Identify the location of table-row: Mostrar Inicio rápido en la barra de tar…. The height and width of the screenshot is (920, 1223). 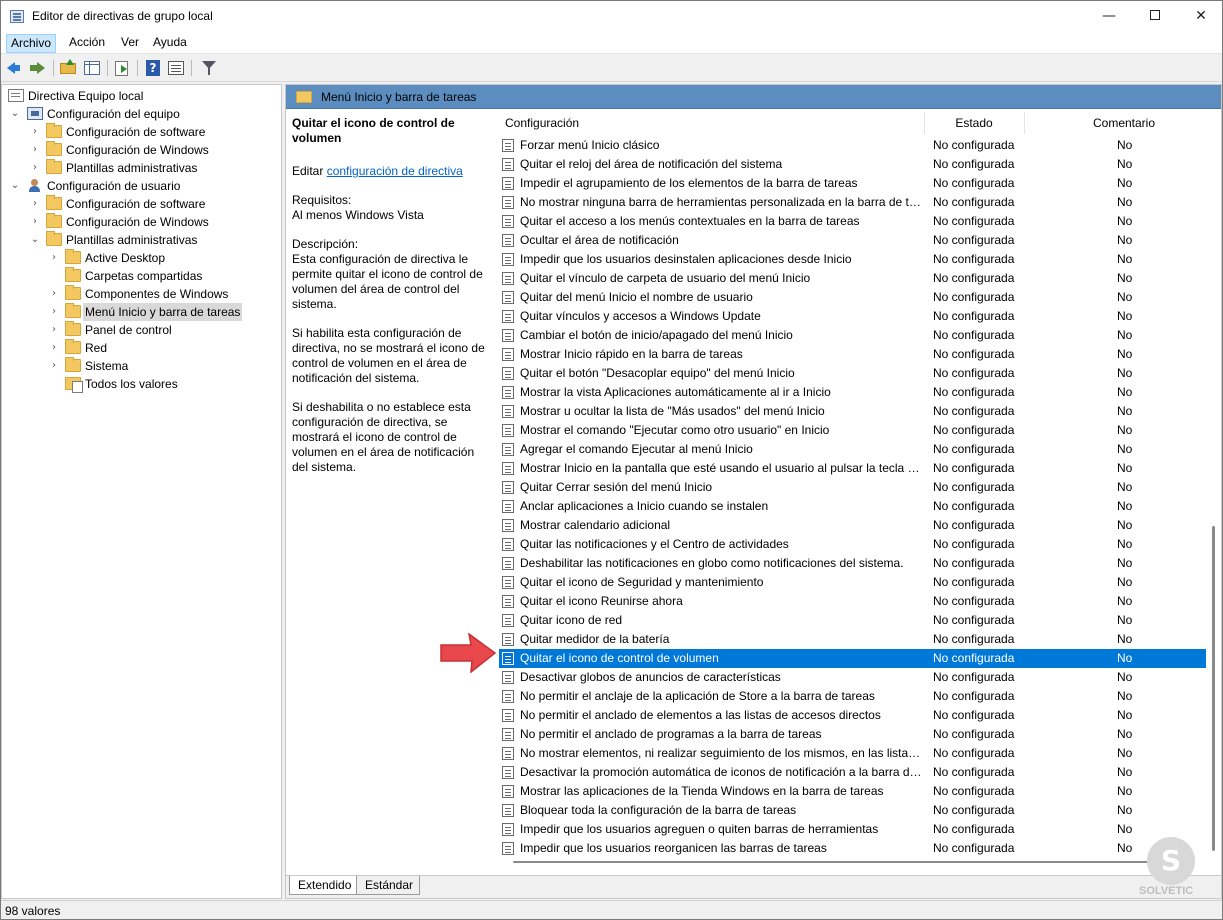
(852, 354).